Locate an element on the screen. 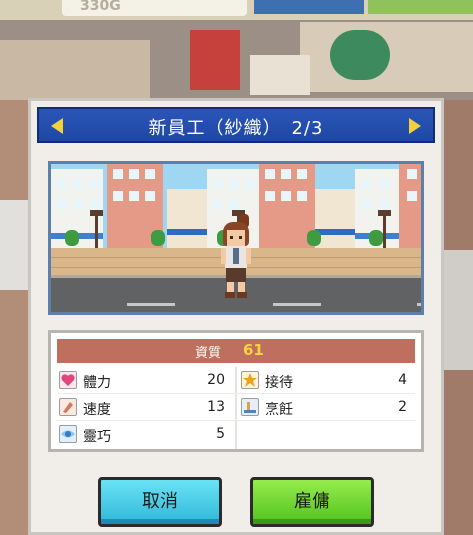  cancel-button: 取消 is located at coordinates (160, 502).